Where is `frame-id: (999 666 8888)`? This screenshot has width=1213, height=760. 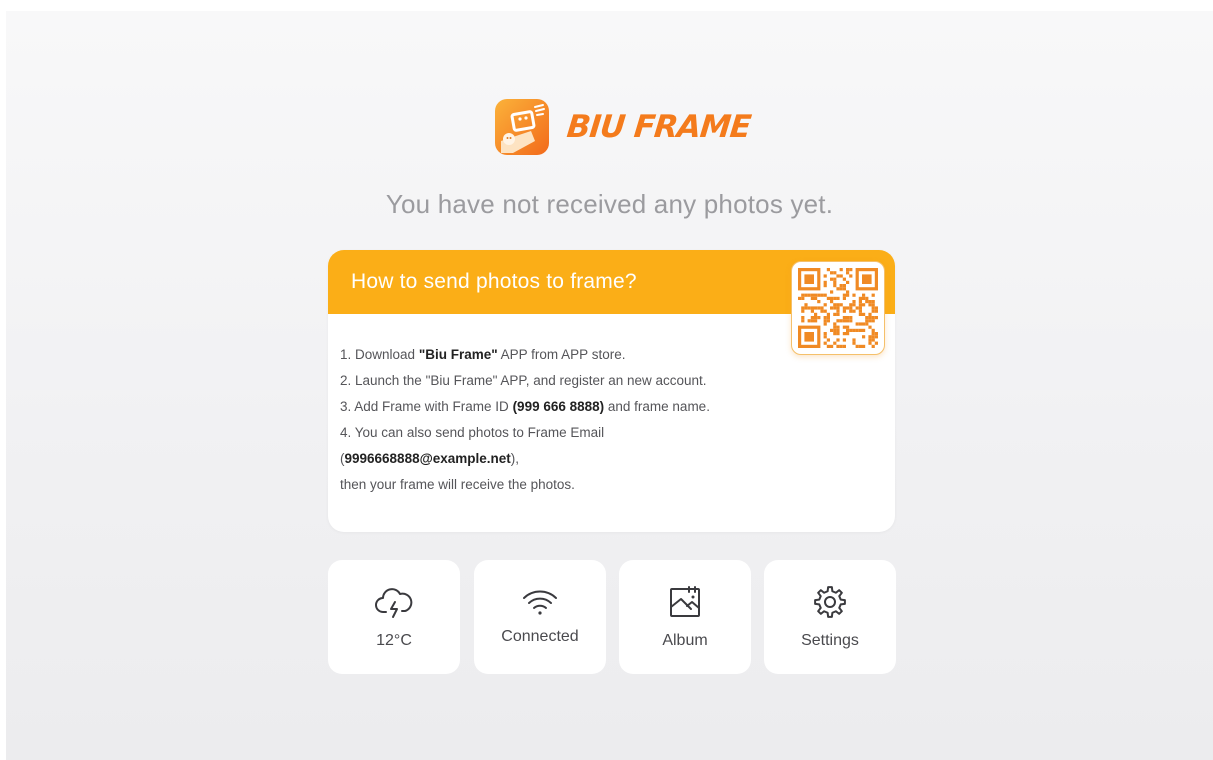
frame-id: (999 666 8888) is located at coordinates (558, 406).